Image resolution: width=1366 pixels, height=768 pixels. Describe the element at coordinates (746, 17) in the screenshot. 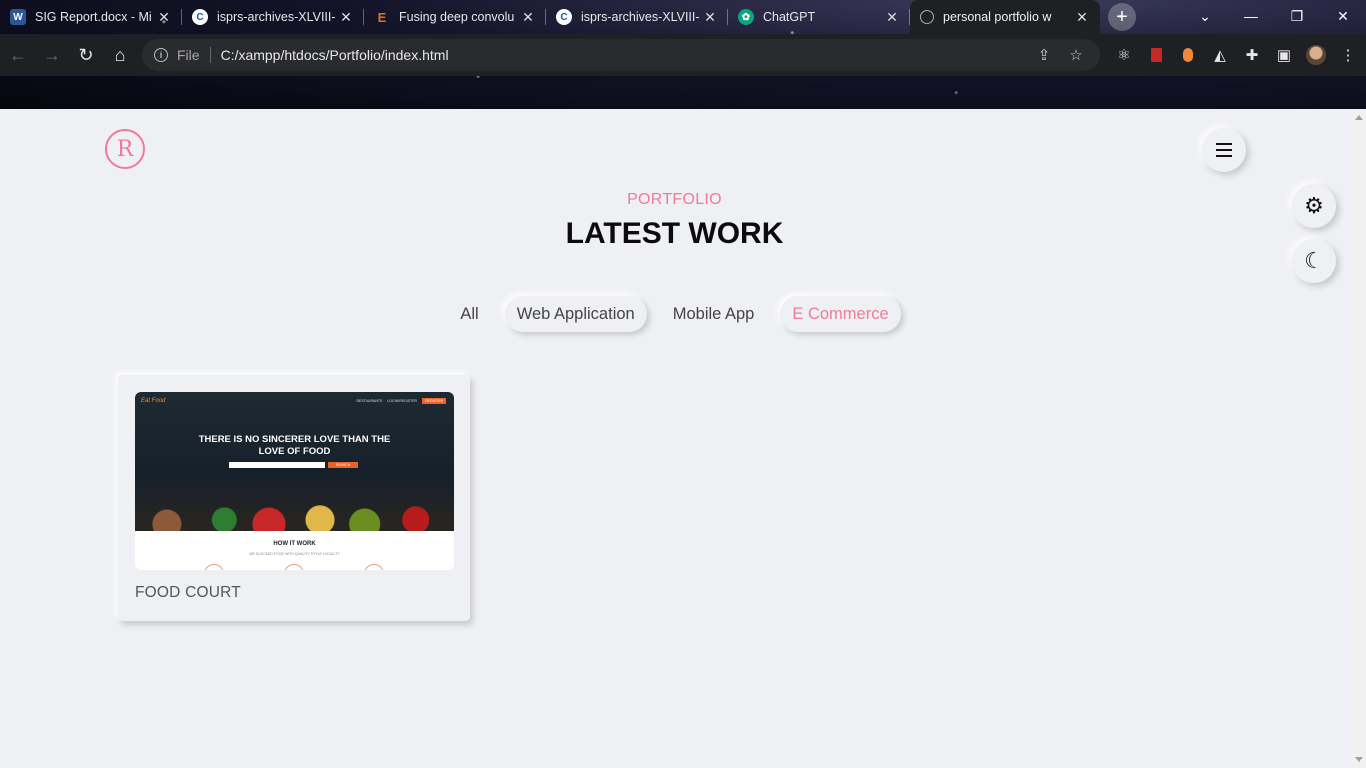

I see `chatgpt-icon: ✿` at that location.